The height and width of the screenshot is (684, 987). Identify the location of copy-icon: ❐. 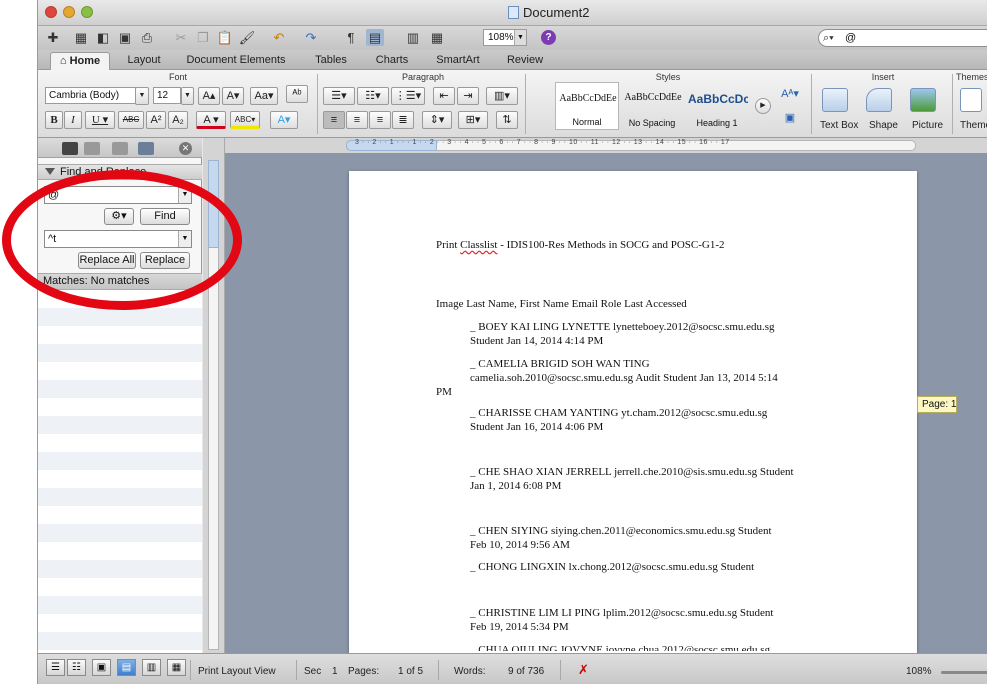
(203, 37).